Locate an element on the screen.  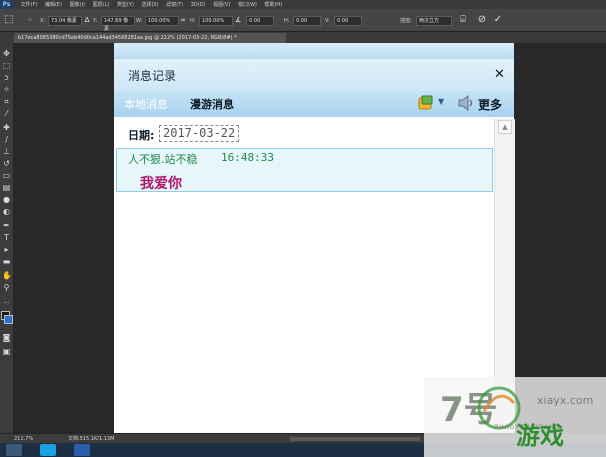
menu-filter: 滤镜(T) is located at coordinates (174, 5).